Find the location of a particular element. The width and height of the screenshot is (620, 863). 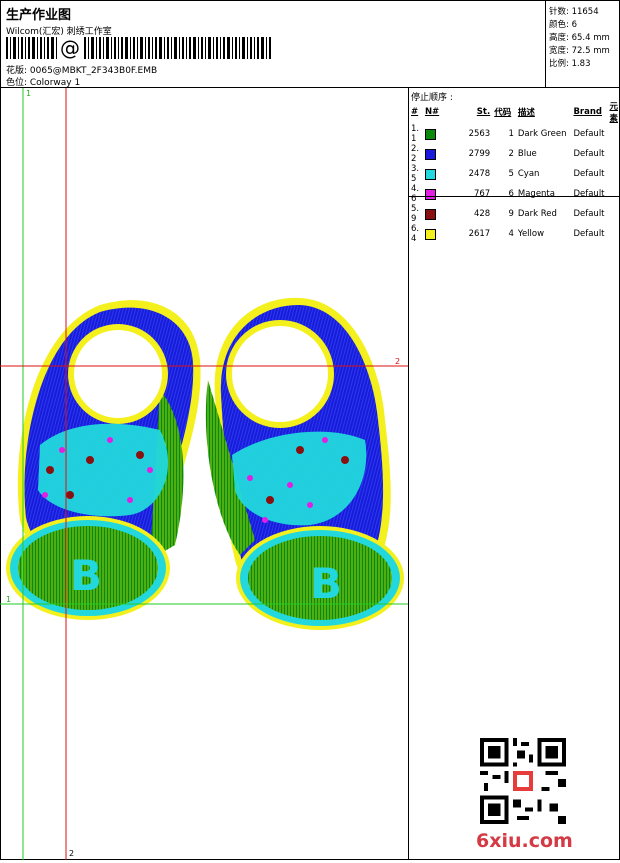

row-stitches: 428 is located at coordinates (482, 214).